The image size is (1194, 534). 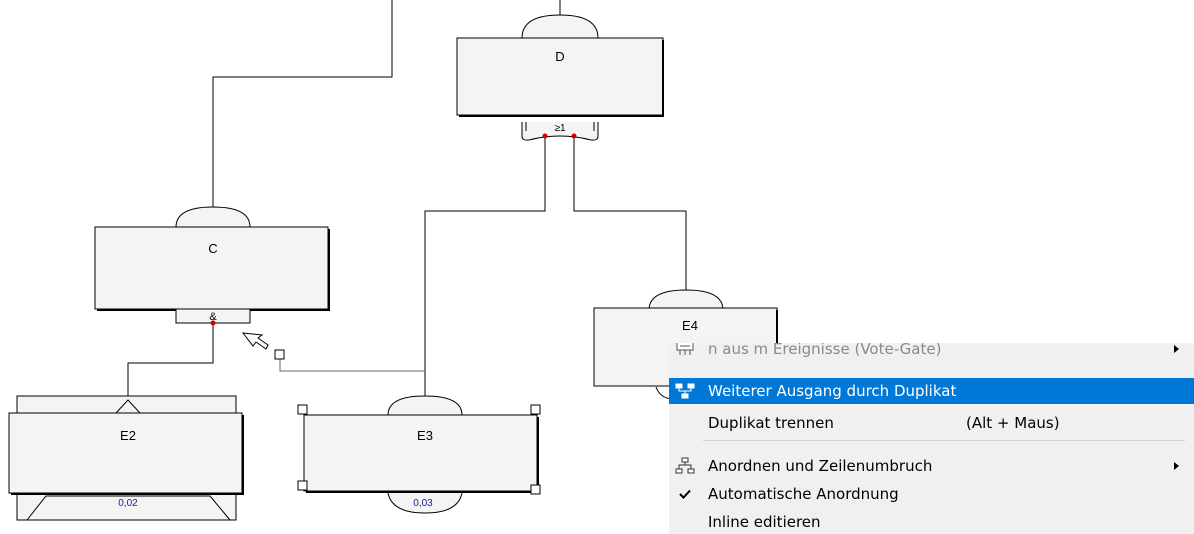 I want to click on event-node-e2: E2 0,02, so click(x=126, y=458).